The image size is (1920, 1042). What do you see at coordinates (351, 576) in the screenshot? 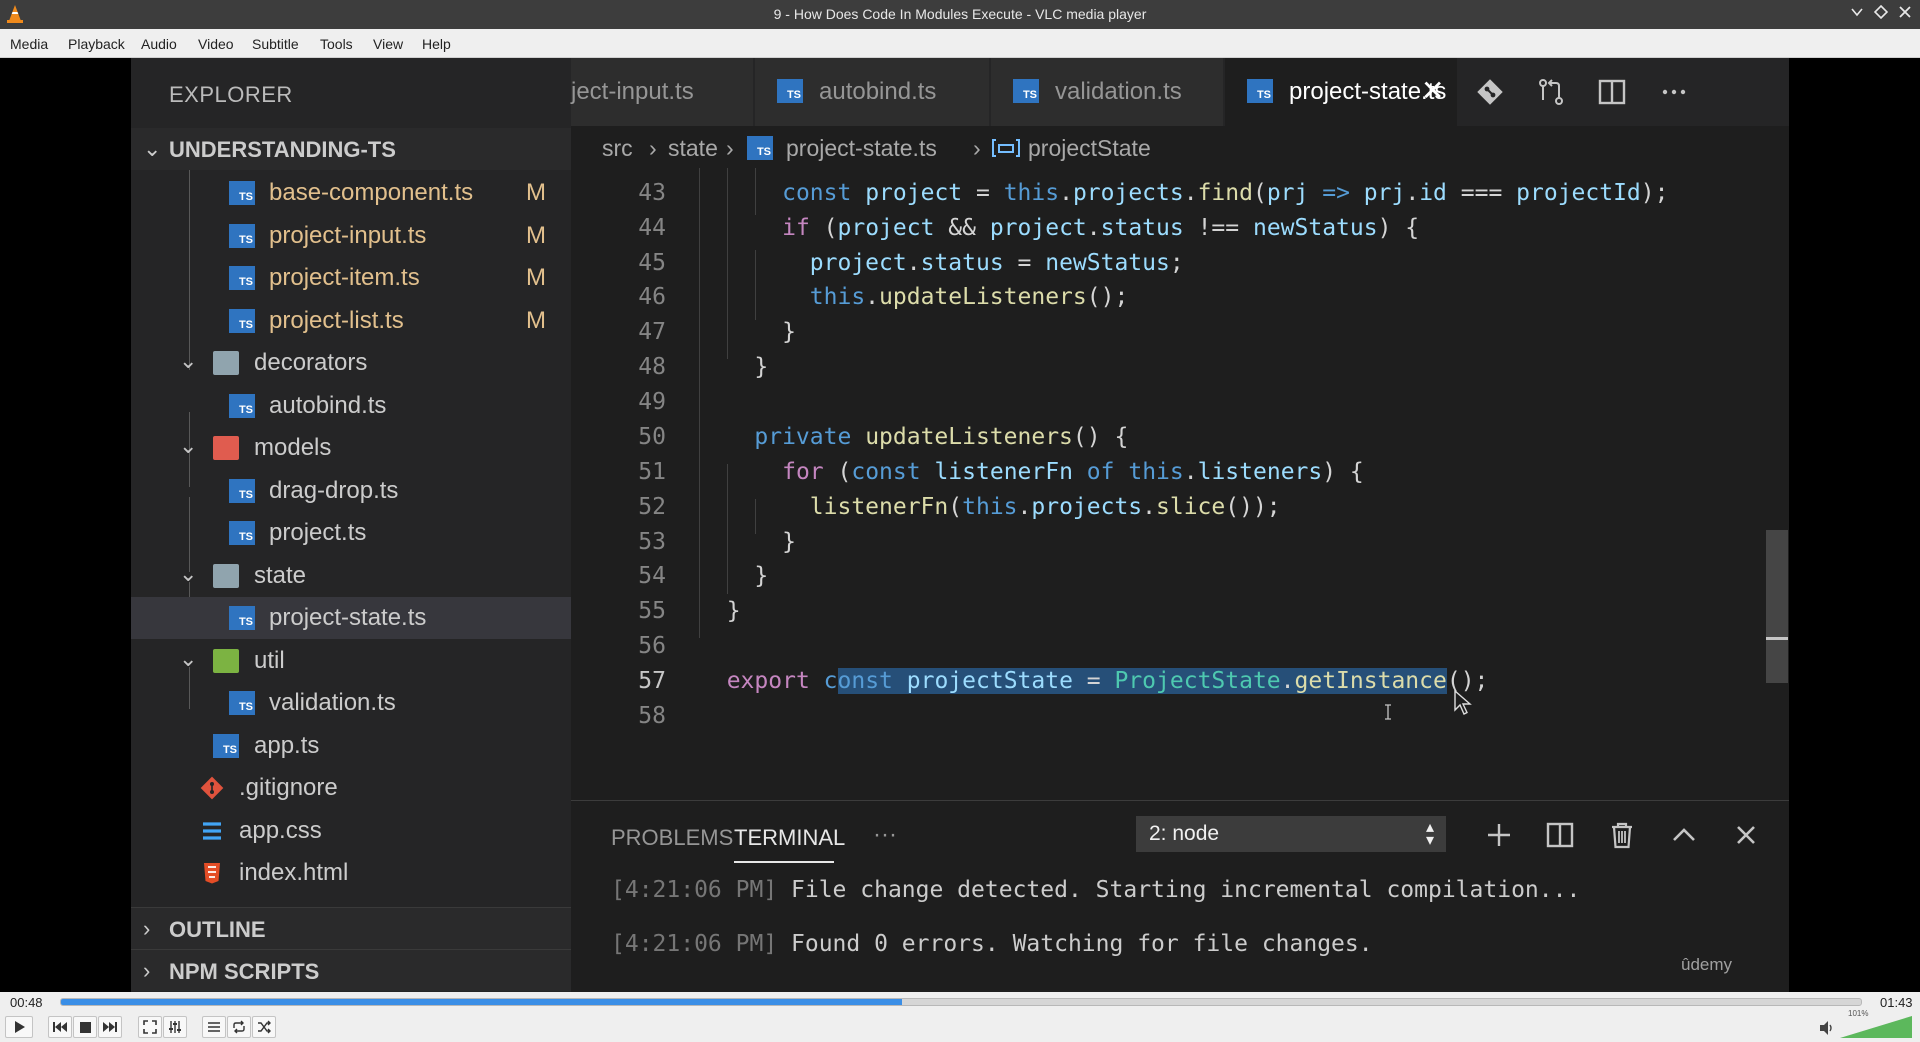
I see `folder-row-state: ⌄ state` at bounding box center [351, 576].